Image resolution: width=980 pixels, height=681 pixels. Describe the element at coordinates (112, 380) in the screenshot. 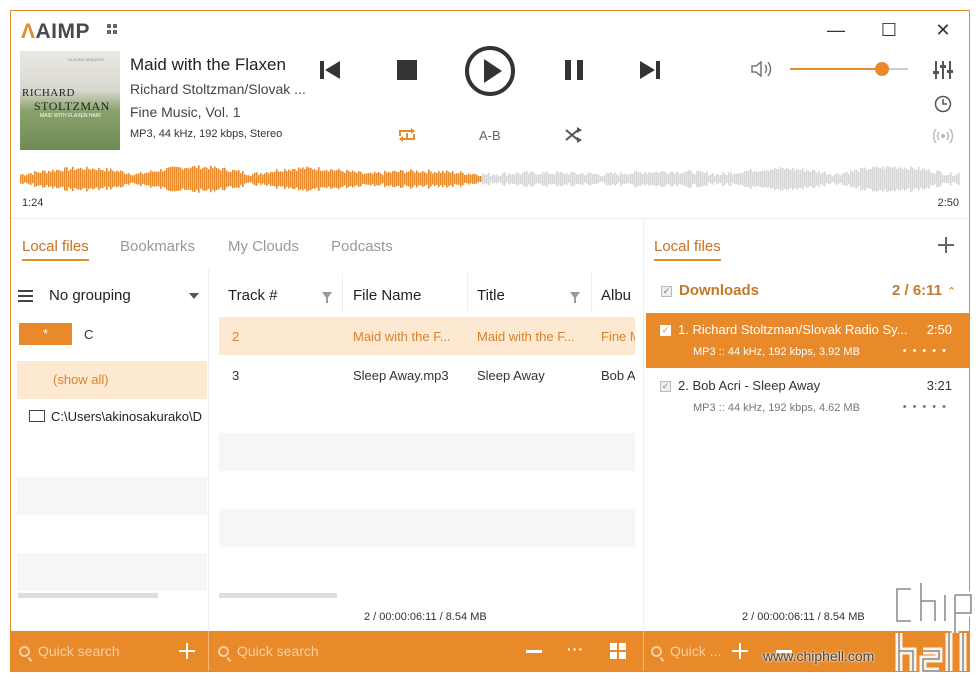

I see `show-all-item: (show all)` at that location.